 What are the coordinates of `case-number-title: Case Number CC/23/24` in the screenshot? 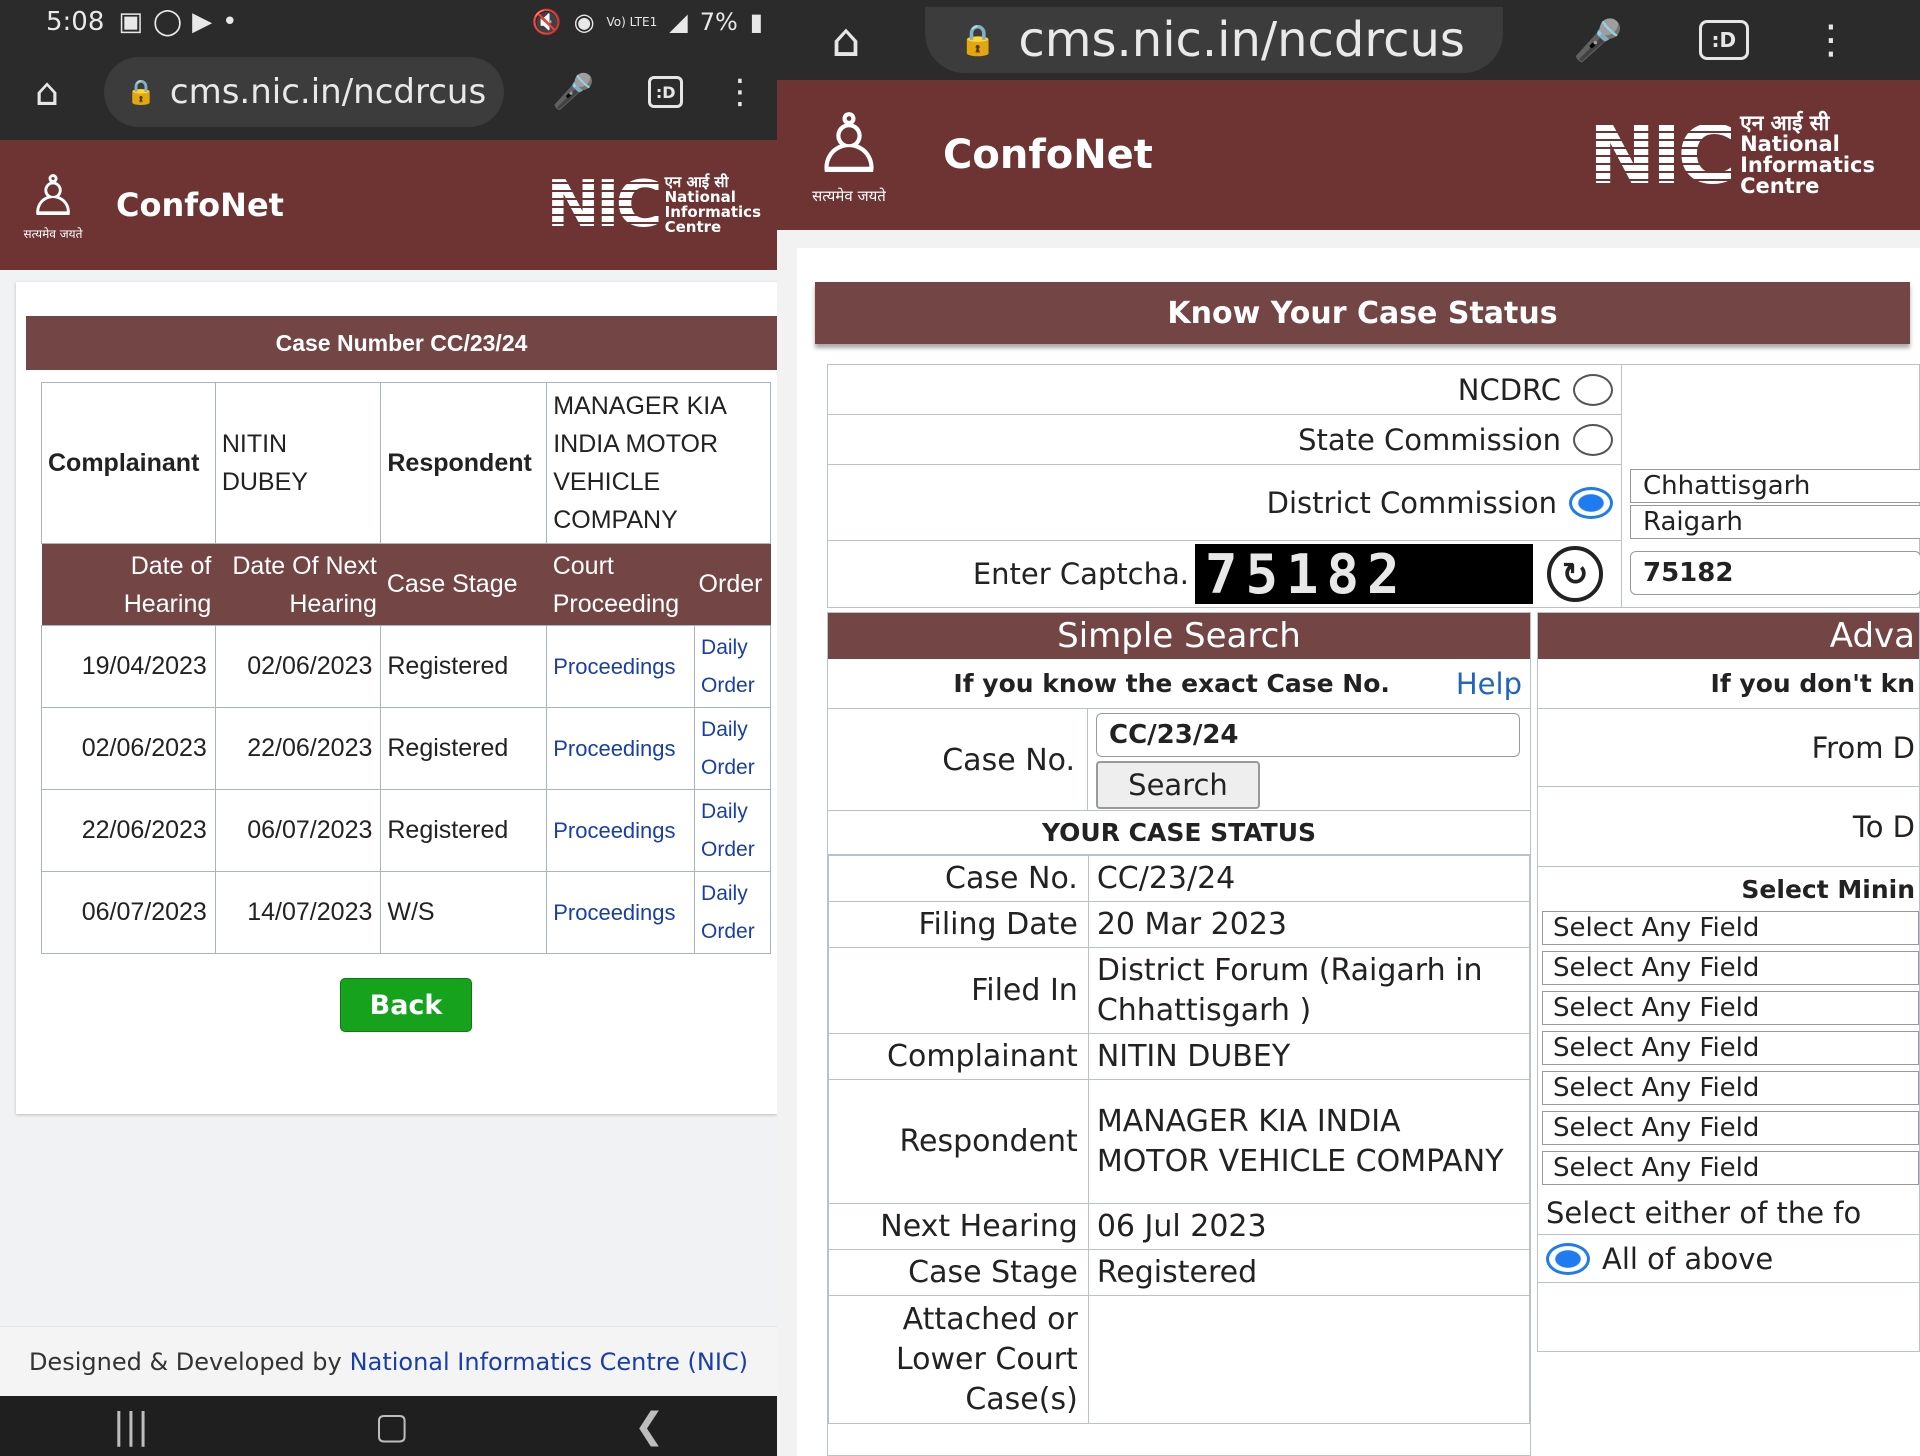 It's located at (401, 343).